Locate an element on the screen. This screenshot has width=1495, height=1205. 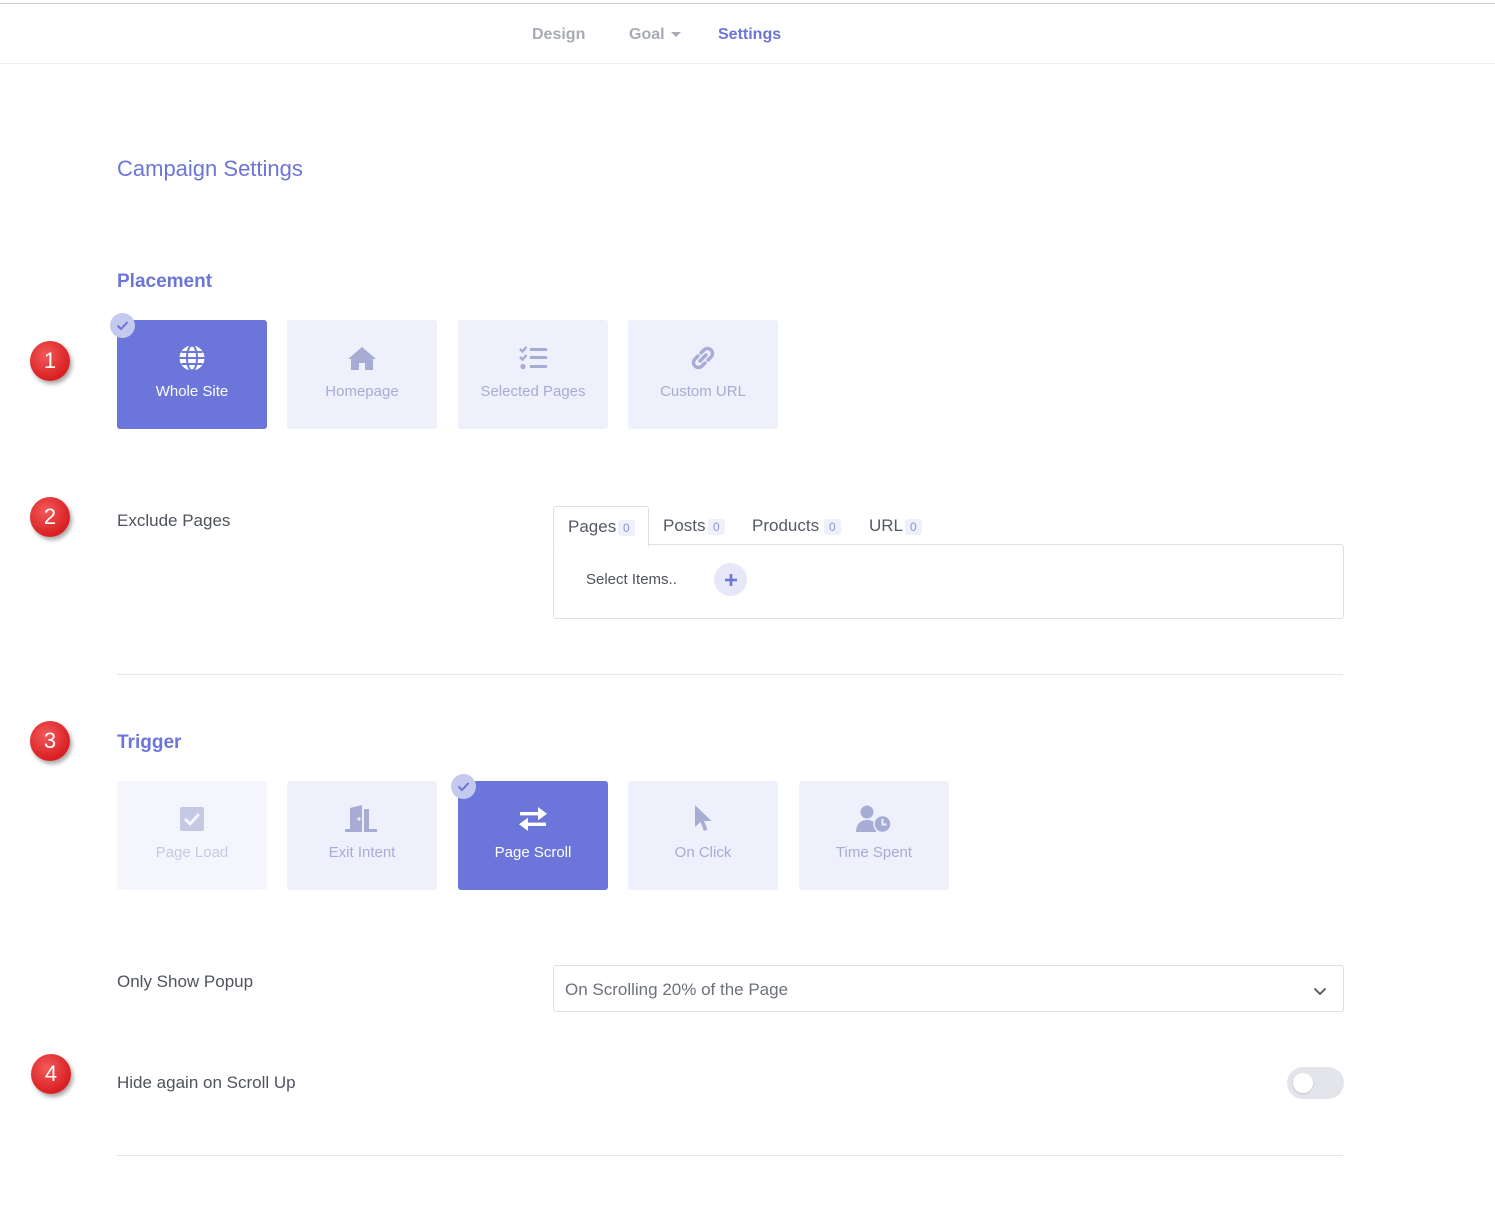
tab-url-label: URL is located at coordinates (886, 525).